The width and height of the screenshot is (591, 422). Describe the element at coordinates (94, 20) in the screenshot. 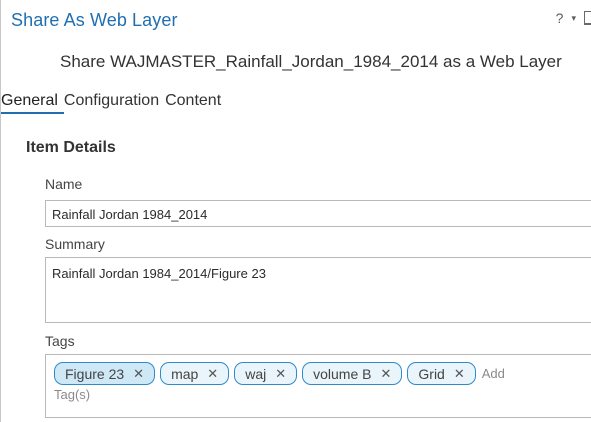

I see `pane-title: Share As Web Layer` at that location.